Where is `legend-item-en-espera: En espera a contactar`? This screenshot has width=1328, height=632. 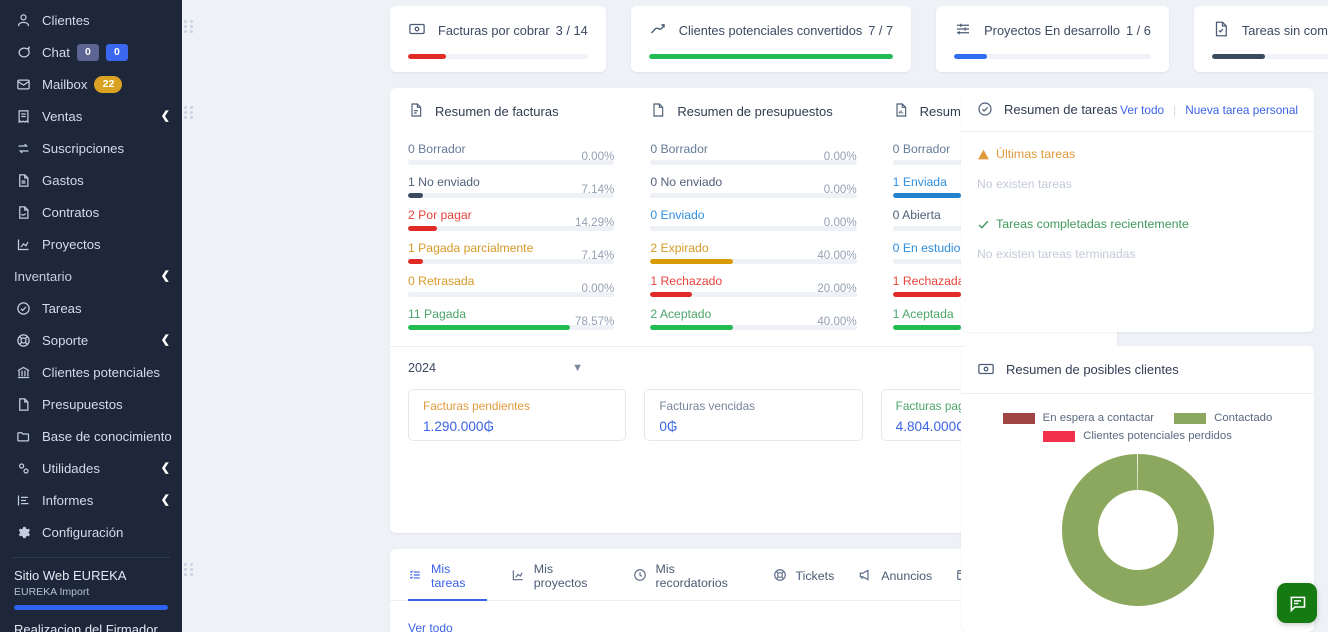
legend-item-en-espera: En espera a contactar is located at coordinates (1078, 418).